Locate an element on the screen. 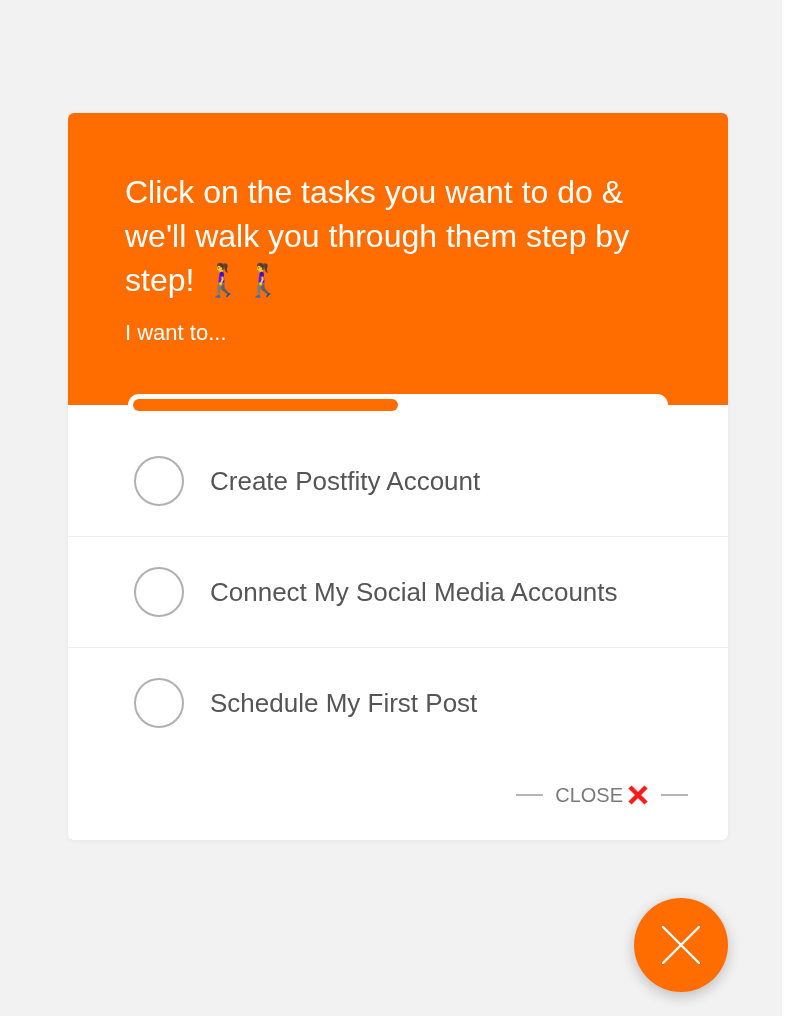 This screenshot has width=794, height=1024. task-item: Create Postfity Account is located at coordinates (398, 481).